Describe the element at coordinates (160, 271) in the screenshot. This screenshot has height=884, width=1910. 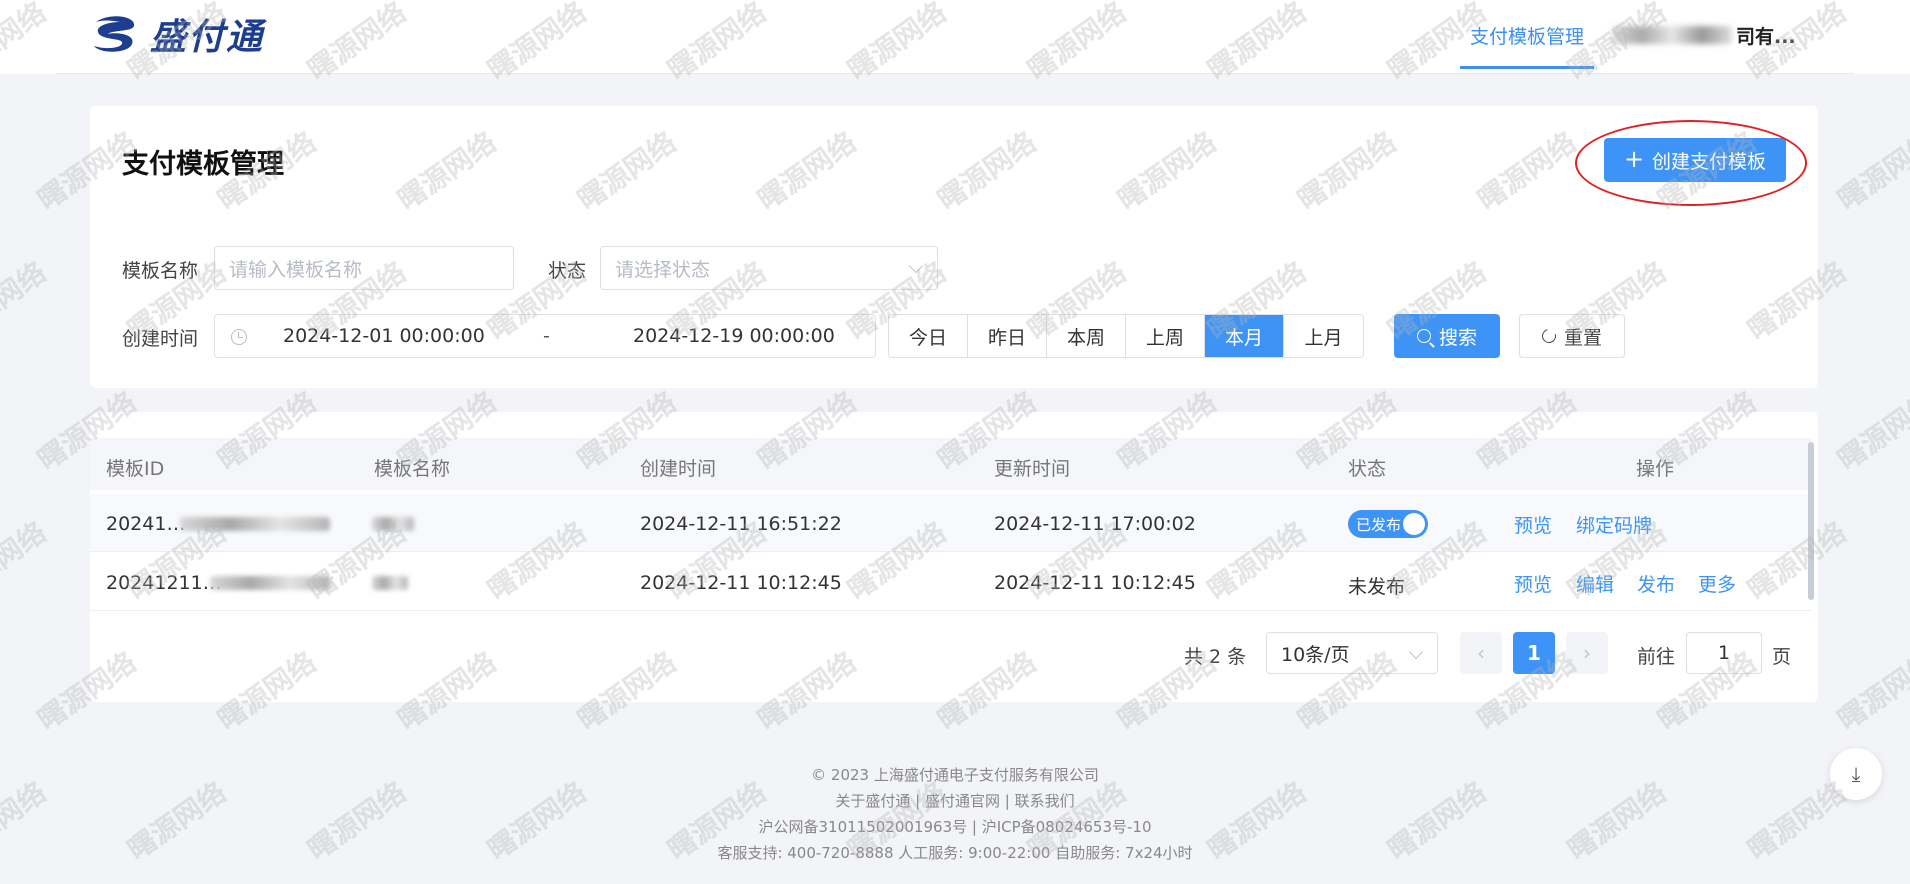
I see `template-name-label: 模板名称` at that location.